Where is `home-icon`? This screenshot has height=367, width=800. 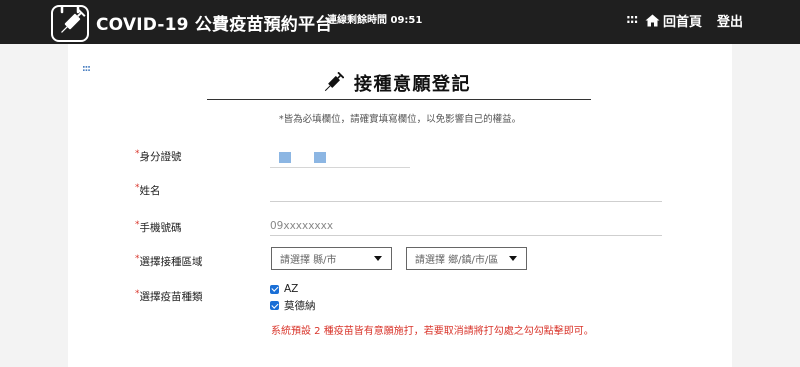 home-icon is located at coordinates (652, 20).